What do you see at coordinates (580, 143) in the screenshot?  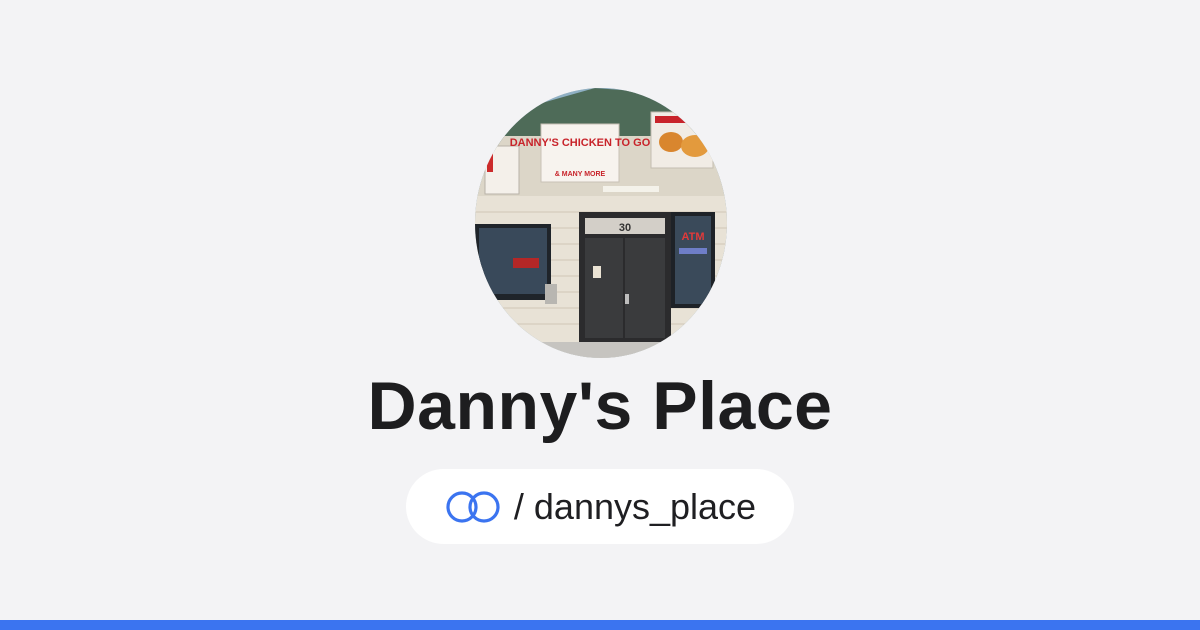 I see `sign-main-text: DANNY'S CHICKEN TO GO` at bounding box center [580, 143].